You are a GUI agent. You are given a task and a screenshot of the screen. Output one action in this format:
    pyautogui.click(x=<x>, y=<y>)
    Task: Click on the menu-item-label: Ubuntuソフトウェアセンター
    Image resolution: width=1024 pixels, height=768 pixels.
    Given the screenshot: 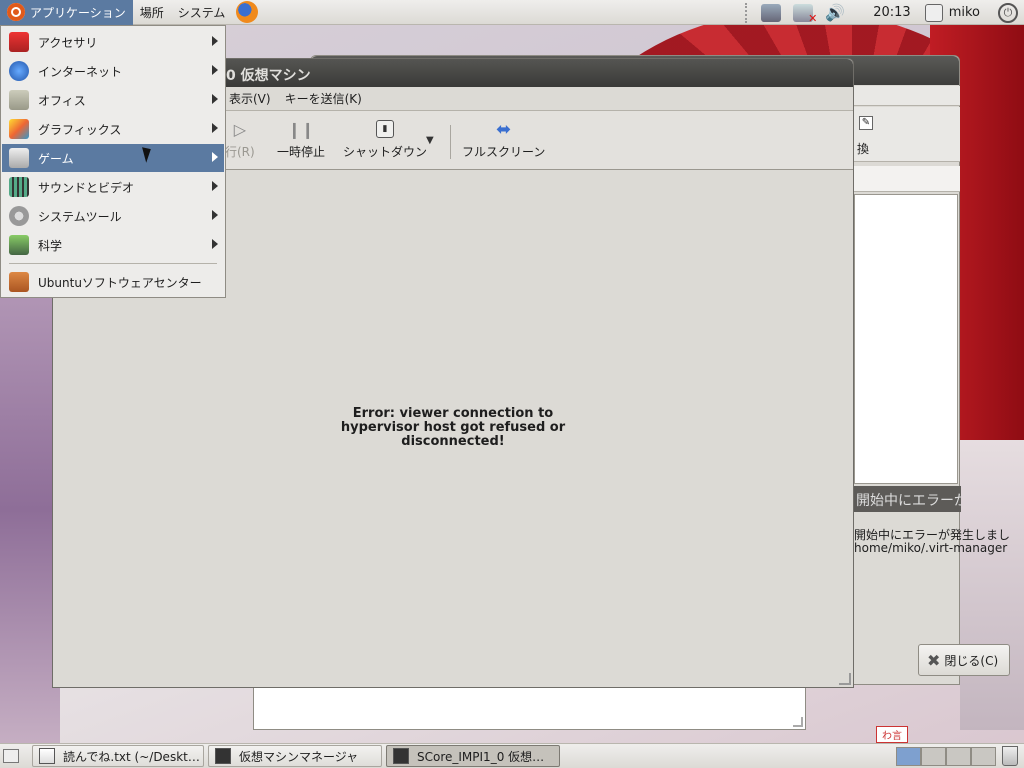 What is the action you would take?
    pyautogui.click(x=120, y=282)
    